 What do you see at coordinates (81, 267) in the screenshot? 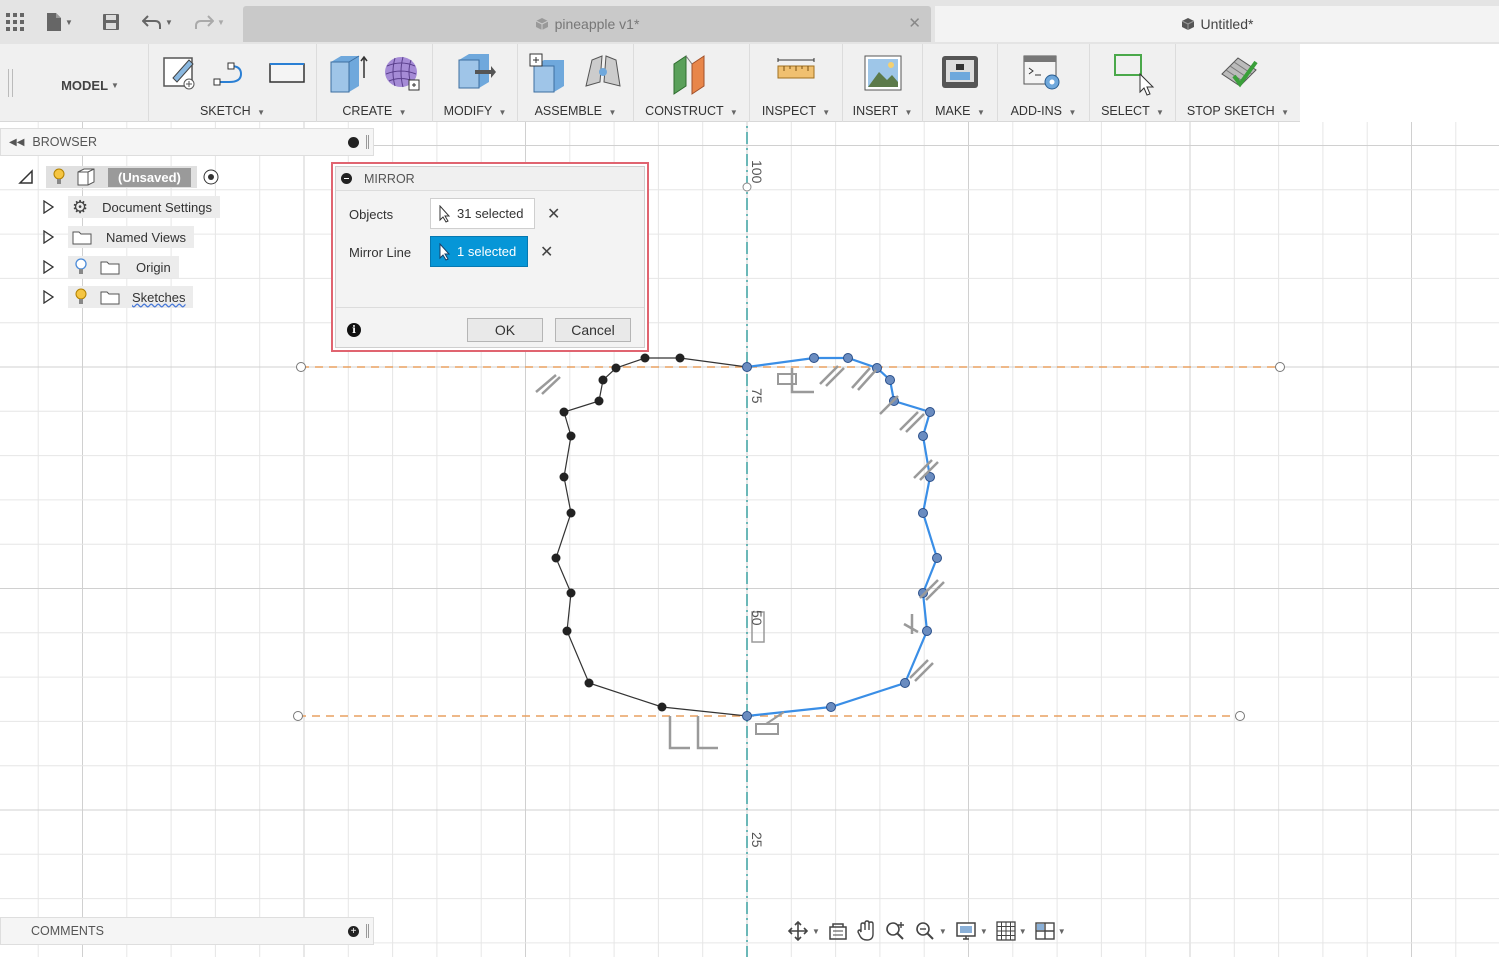
I see `lightbulb-off-icon` at bounding box center [81, 267].